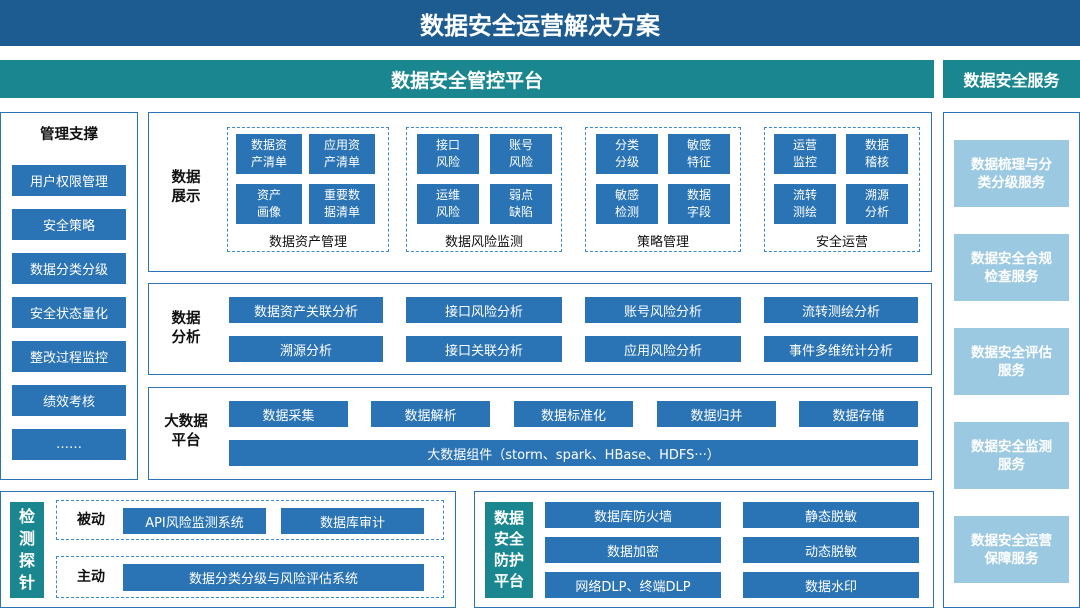  Describe the element at coordinates (448, 204) in the screenshot. I see `display-item: 运维 风险` at that location.